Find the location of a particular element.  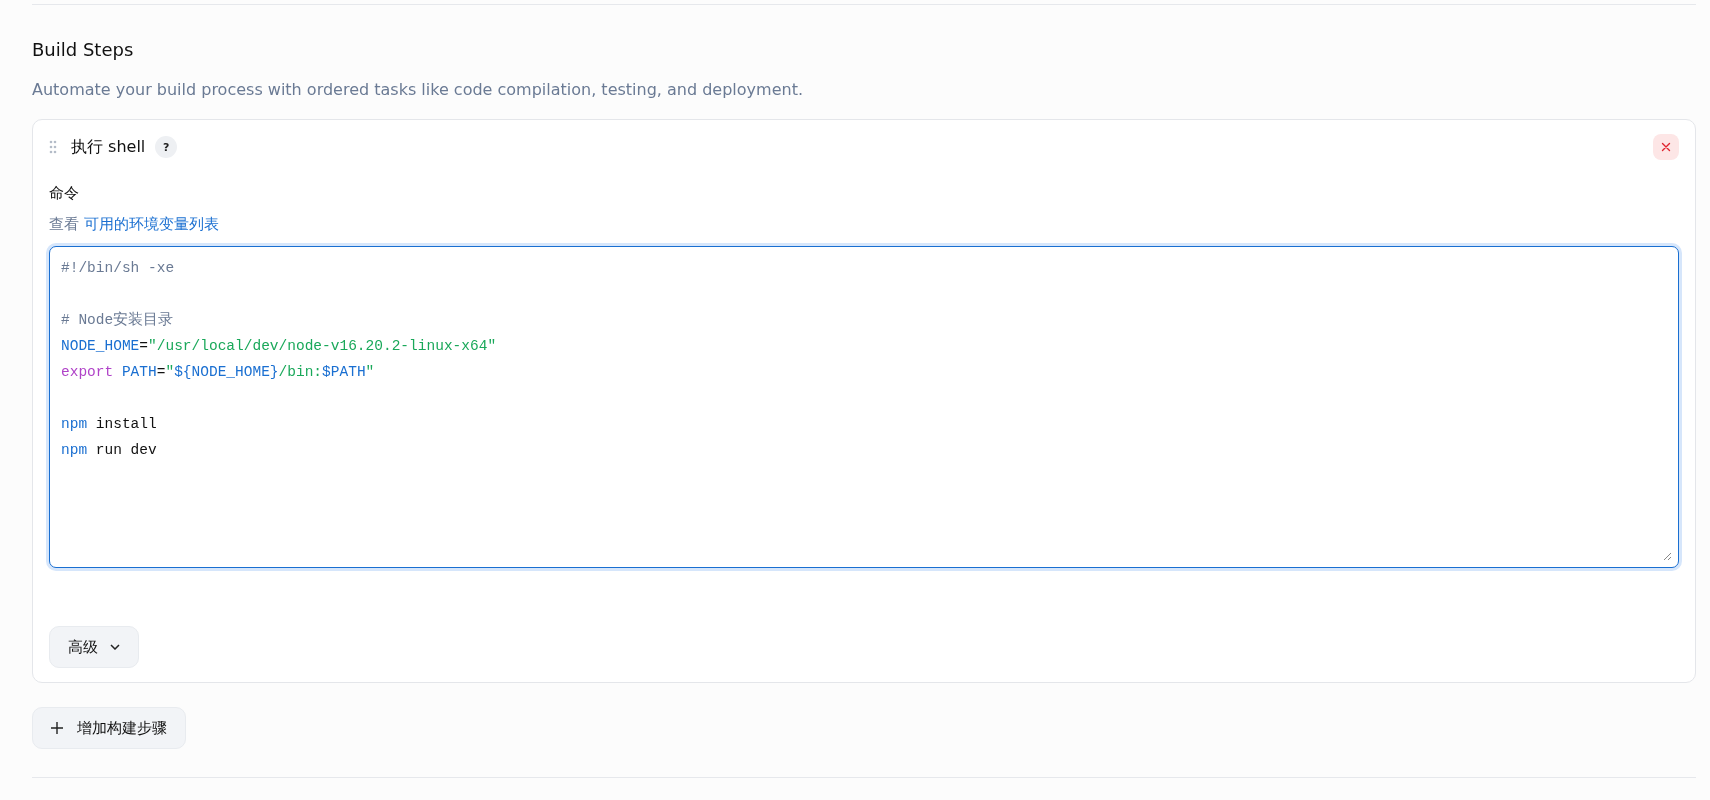

section-description: Automate your build process with ordered tasks like code compilation, testing, and deployment. is located at coordinates (418, 89).